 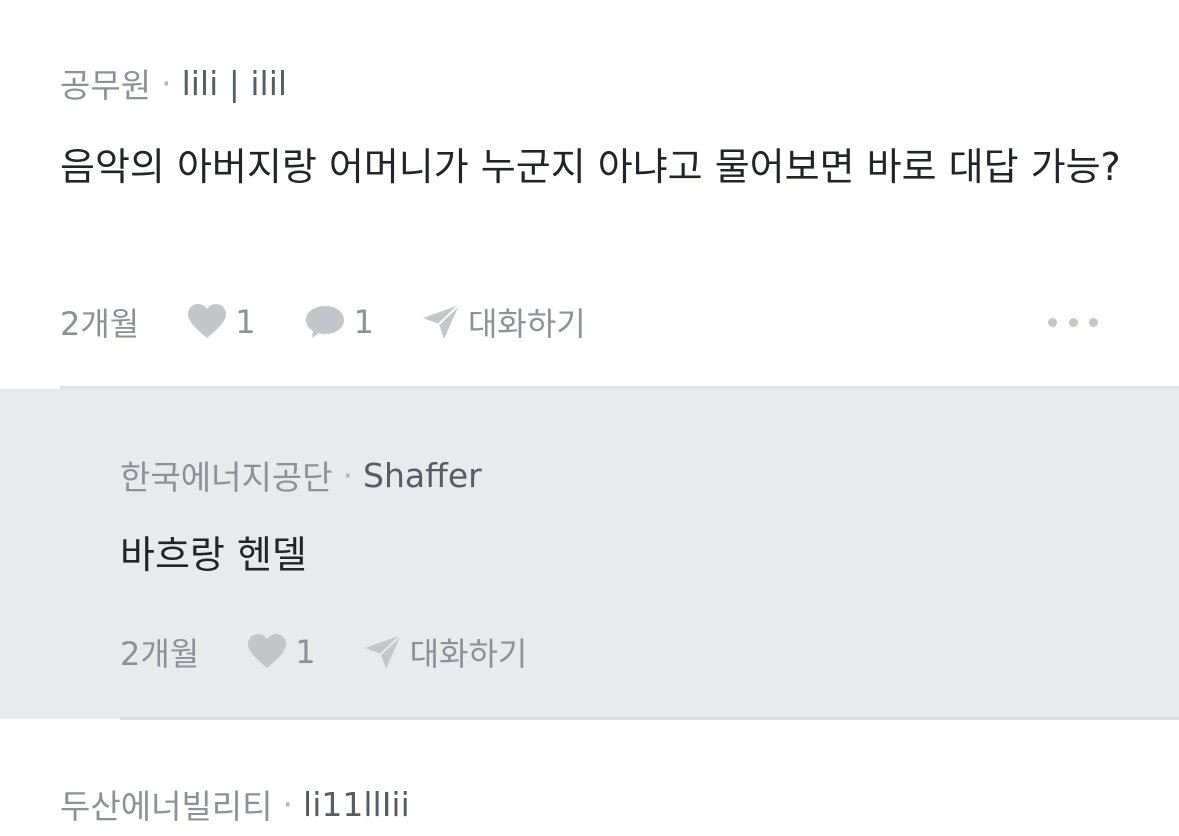 What do you see at coordinates (100, 324) in the screenshot?
I see `comment-time: 2개월` at bounding box center [100, 324].